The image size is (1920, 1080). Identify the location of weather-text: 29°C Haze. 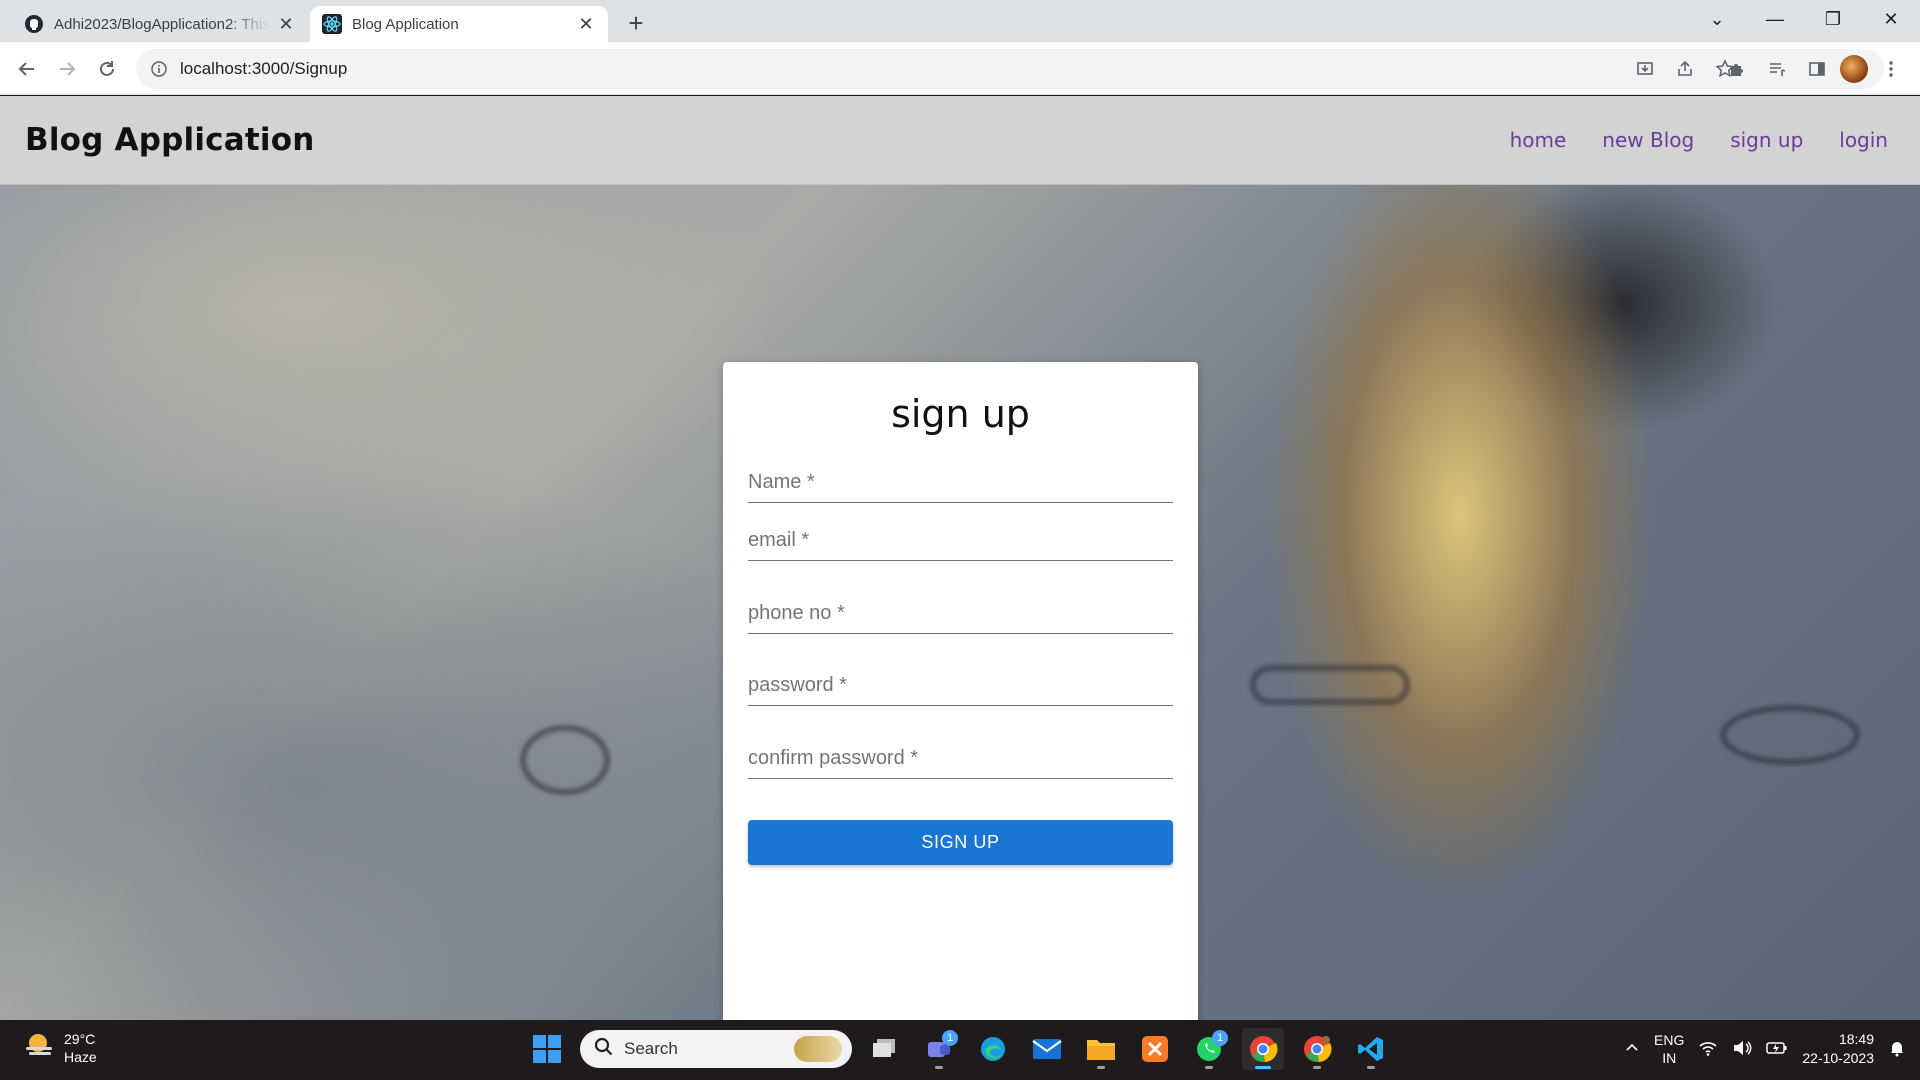
(80, 1048).